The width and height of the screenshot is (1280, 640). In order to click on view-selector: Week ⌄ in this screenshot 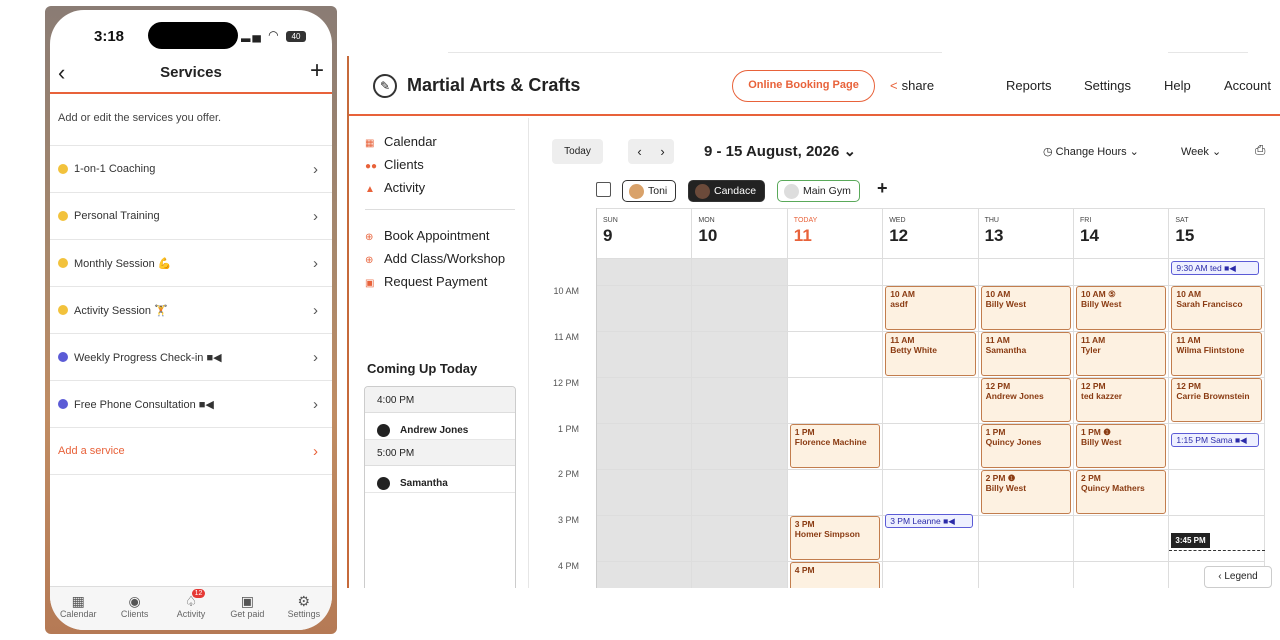, I will do `click(1201, 151)`.